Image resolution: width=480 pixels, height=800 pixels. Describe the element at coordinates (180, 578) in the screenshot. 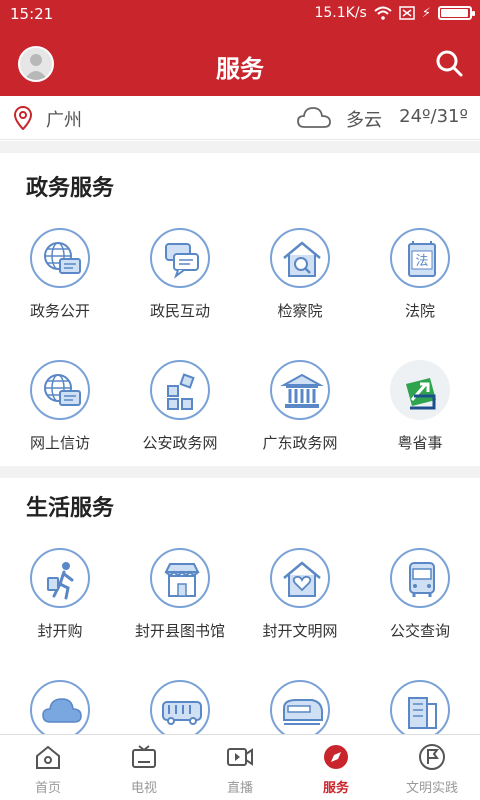

I see `storefront-icon` at that location.